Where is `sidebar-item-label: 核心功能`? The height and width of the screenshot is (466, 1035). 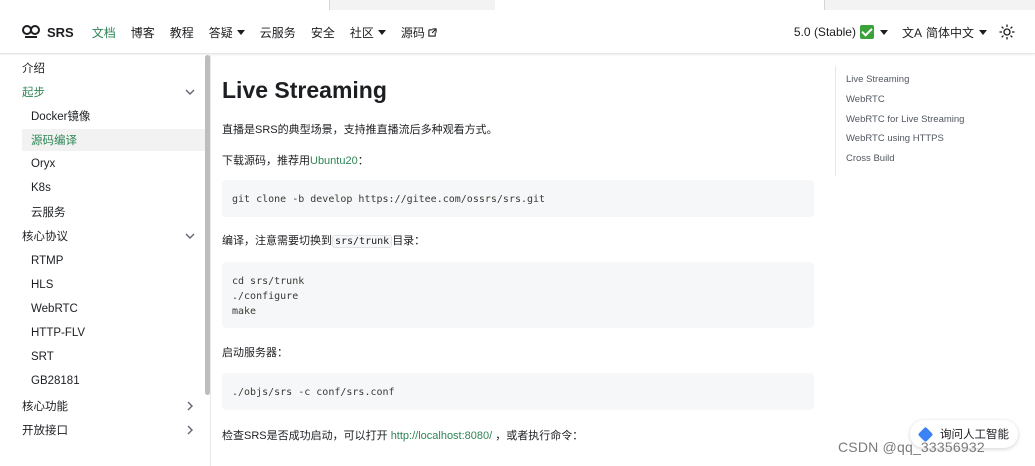 sidebar-item-label: 核心功能 is located at coordinates (45, 407).